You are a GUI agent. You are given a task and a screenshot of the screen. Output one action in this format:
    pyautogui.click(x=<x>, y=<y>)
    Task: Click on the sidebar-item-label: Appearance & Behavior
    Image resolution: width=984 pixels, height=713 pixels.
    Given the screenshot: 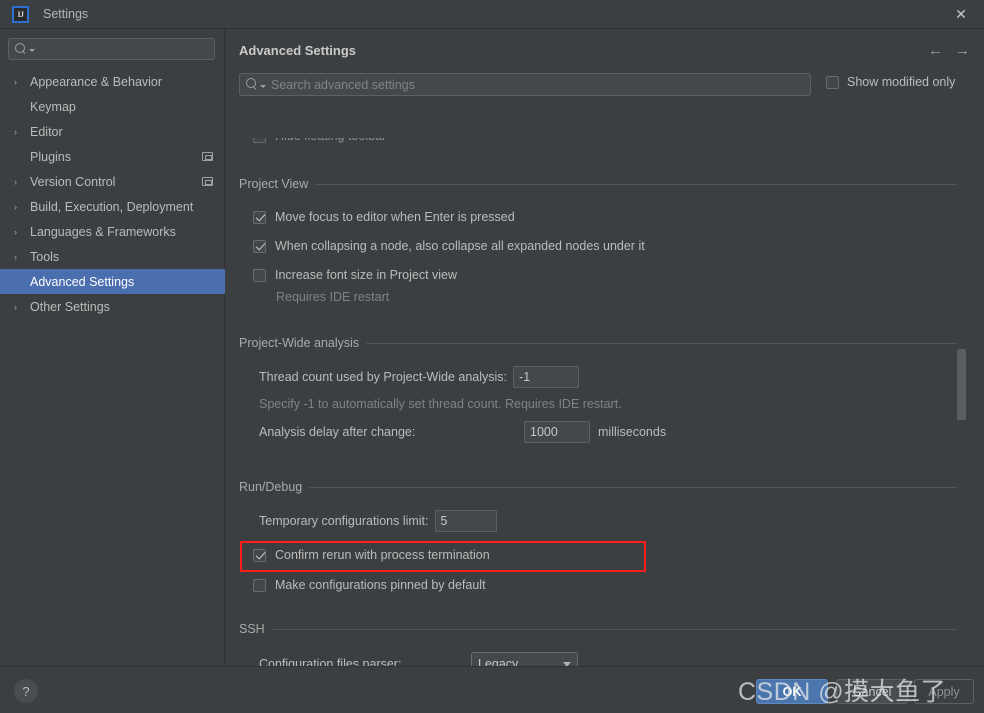 What is the action you would take?
    pyautogui.click(x=96, y=81)
    